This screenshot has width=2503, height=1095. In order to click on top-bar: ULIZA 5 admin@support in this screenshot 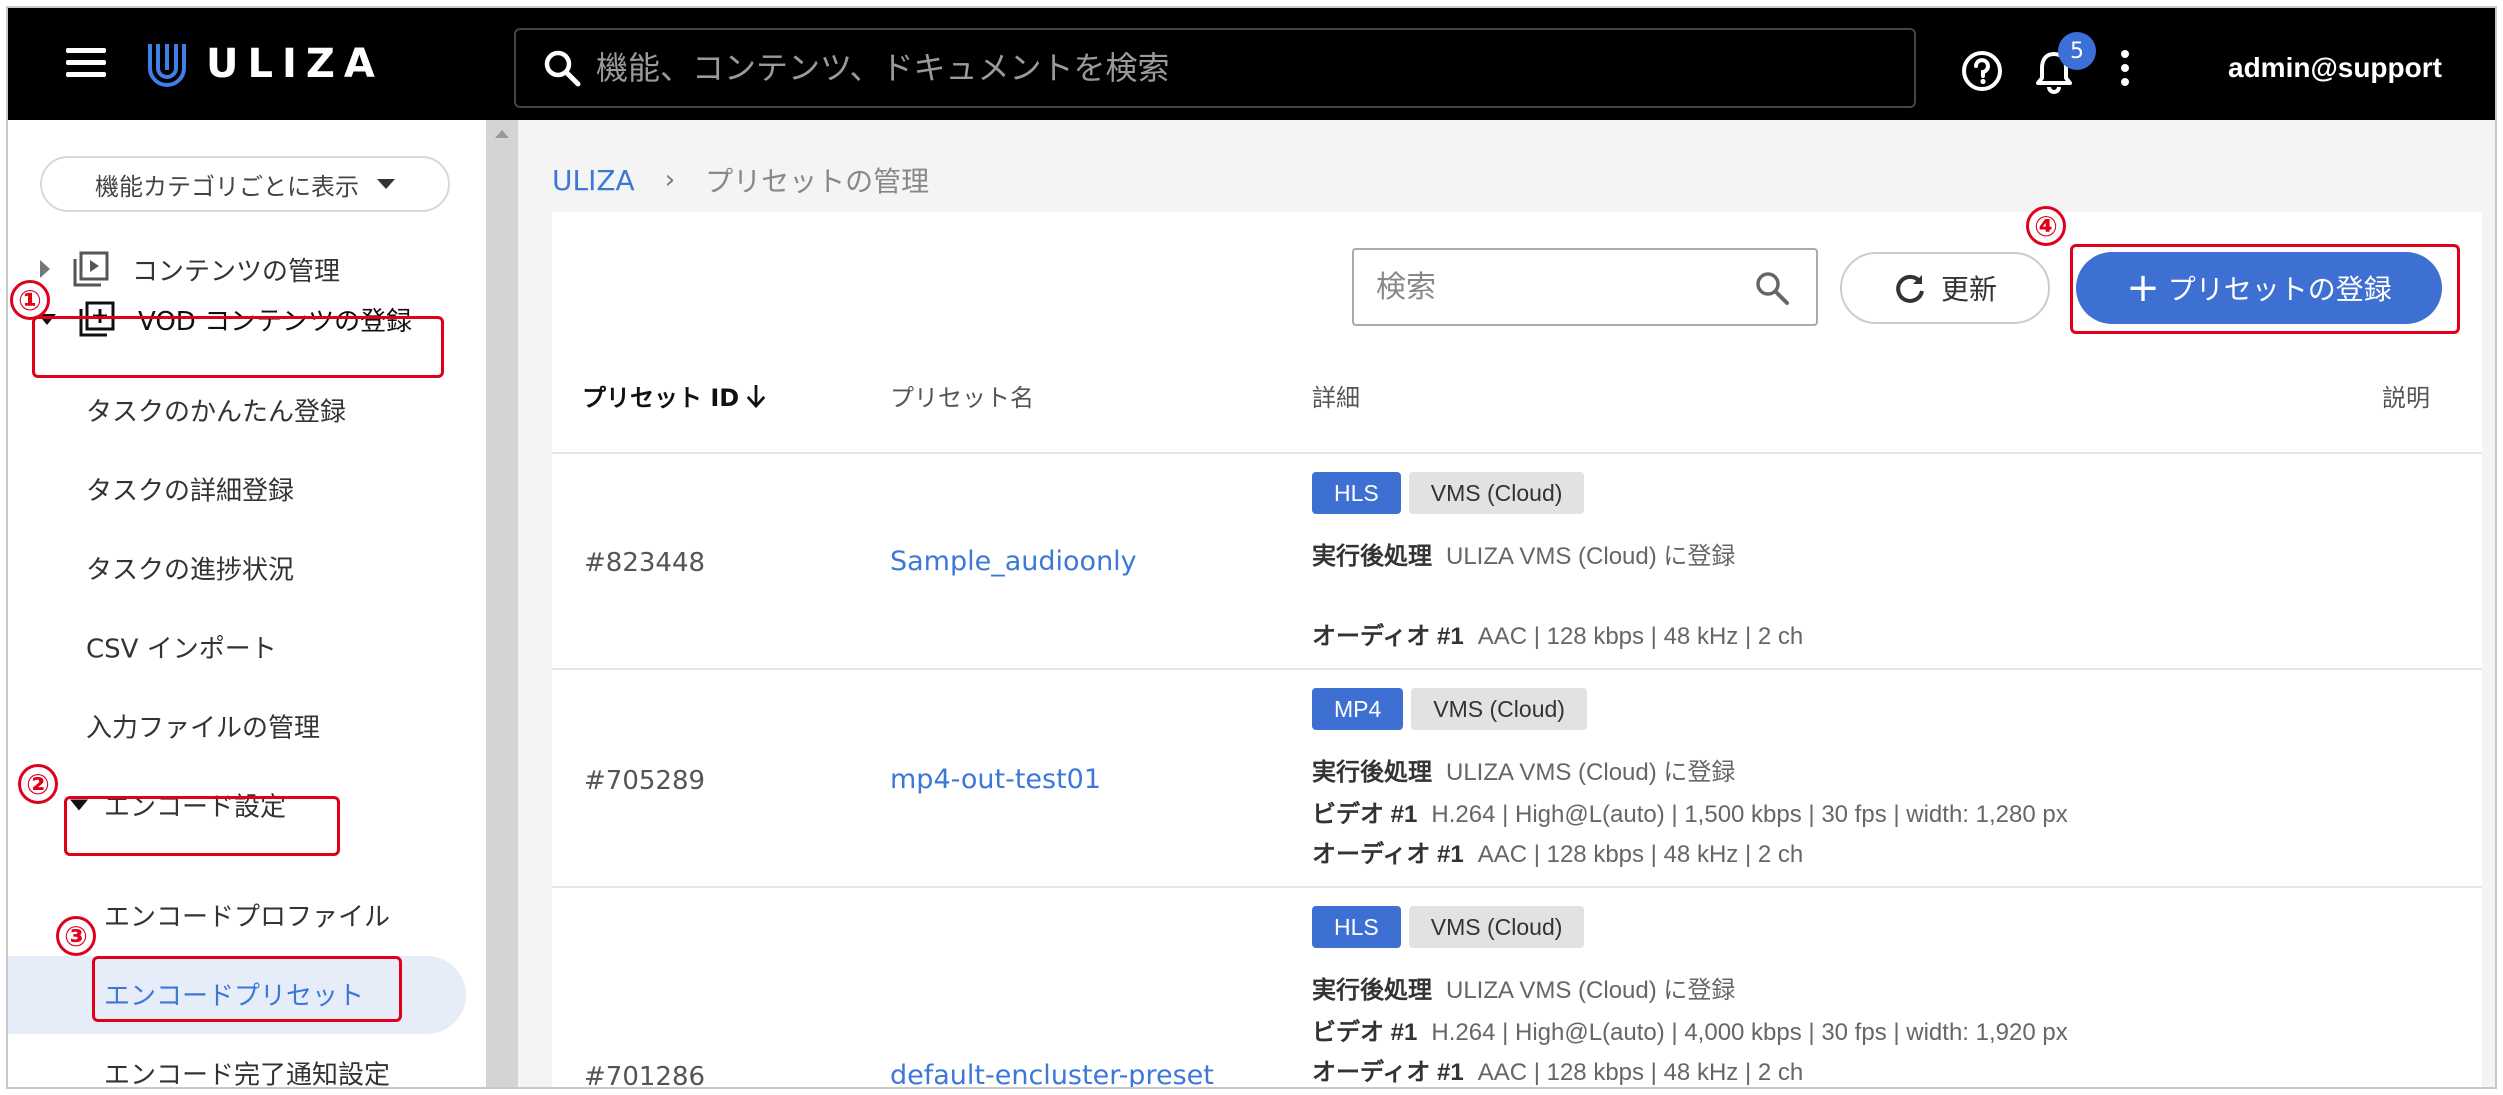, I will do `click(1251, 64)`.